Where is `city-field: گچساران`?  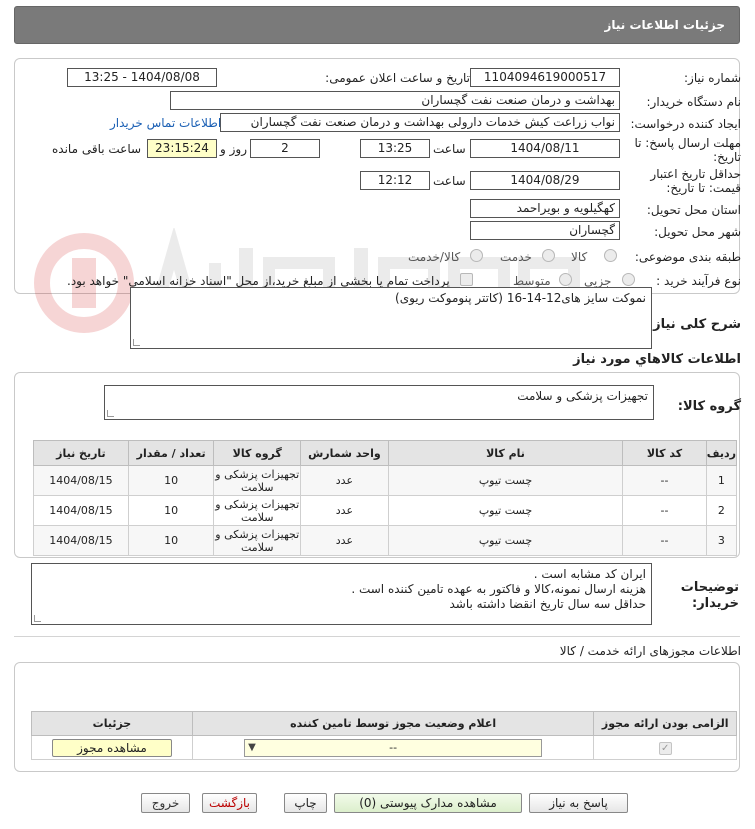 city-field: گچساران is located at coordinates (545, 230).